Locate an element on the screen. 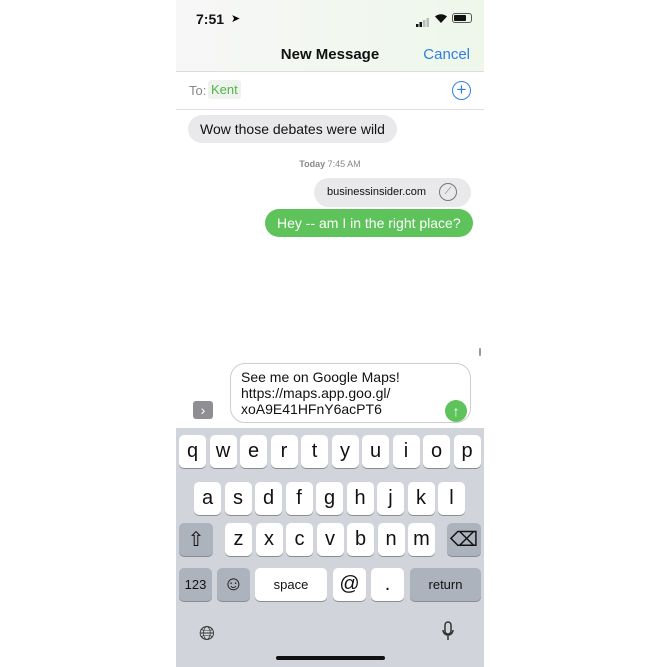  sent-message: Hey -- am I in the right place? is located at coordinates (369, 223).